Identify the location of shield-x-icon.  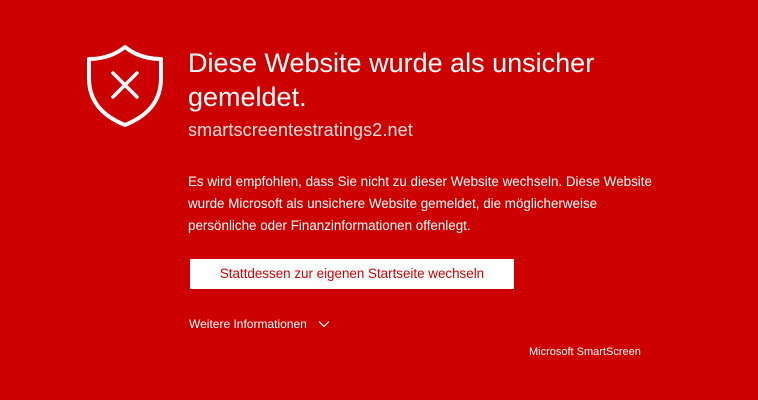
(125, 86).